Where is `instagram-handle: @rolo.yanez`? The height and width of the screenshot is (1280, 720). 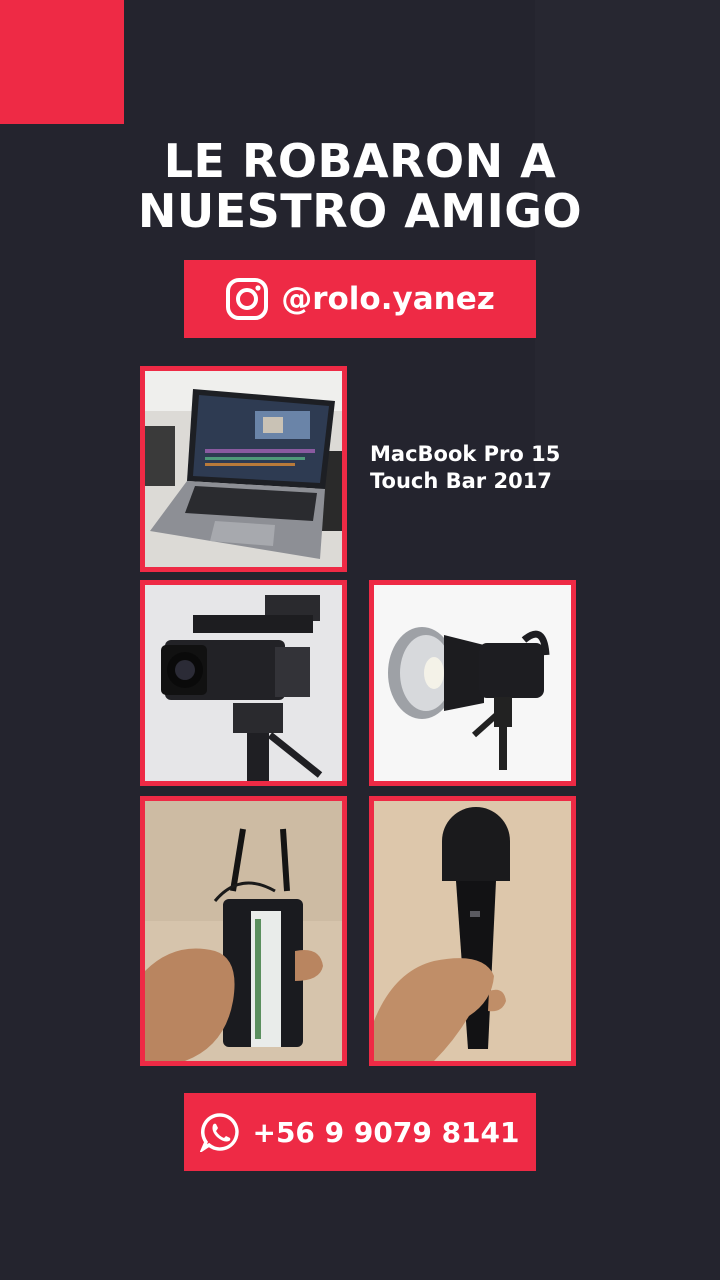
instagram-handle: @rolo.yanez is located at coordinates (388, 299).